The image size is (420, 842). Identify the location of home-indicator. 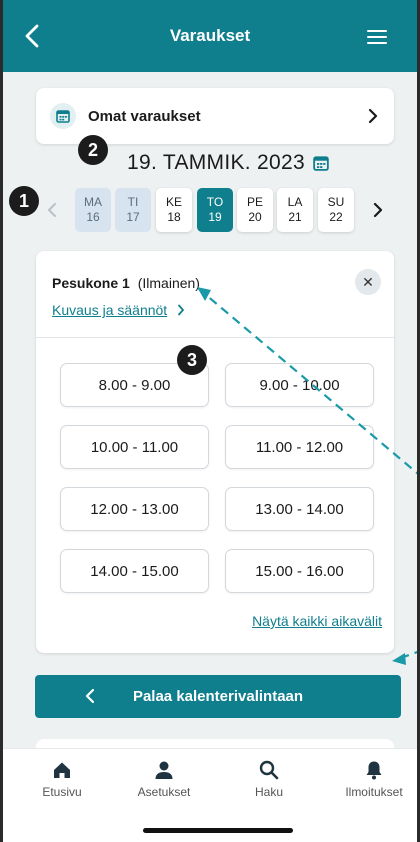
(218, 830).